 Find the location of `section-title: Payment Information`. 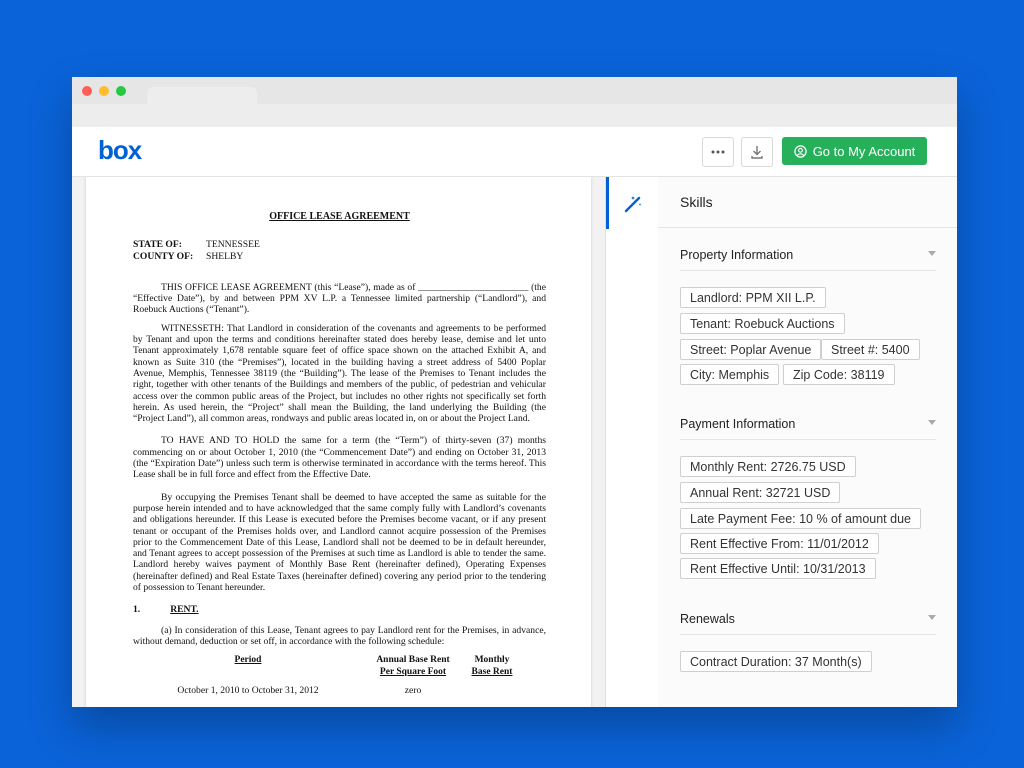

section-title: Payment Information is located at coordinates (738, 424).